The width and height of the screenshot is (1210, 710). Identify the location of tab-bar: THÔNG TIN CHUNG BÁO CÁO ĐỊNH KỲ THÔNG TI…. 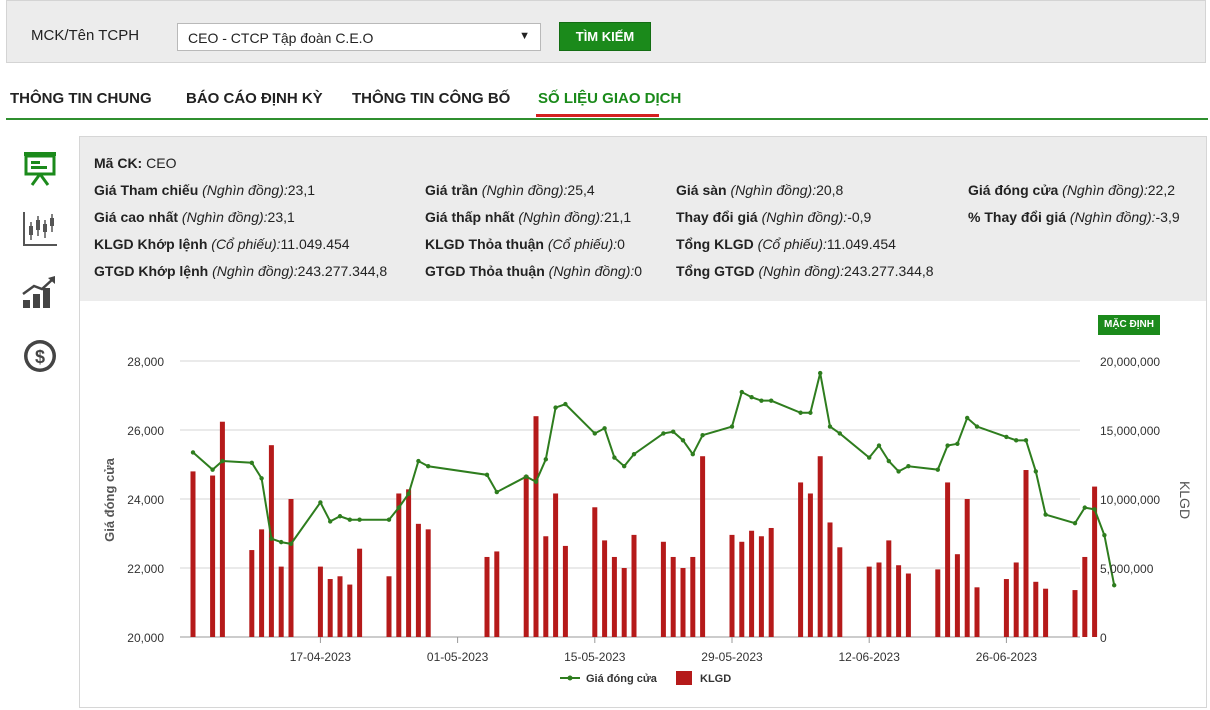
(607, 101).